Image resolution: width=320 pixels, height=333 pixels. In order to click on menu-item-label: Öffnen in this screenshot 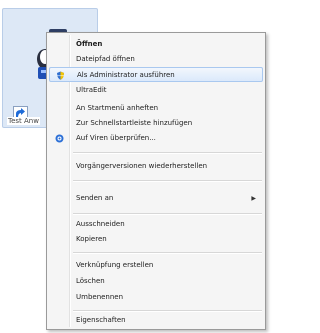, I will do `click(89, 44)`.